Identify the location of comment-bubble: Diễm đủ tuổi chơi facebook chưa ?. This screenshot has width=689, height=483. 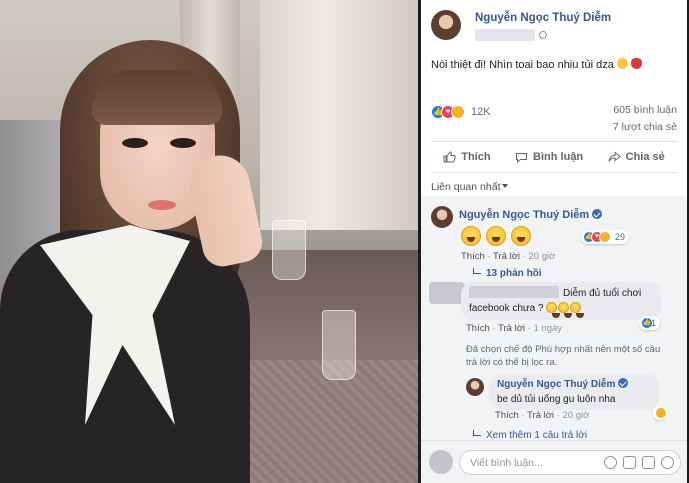
(561, 301).